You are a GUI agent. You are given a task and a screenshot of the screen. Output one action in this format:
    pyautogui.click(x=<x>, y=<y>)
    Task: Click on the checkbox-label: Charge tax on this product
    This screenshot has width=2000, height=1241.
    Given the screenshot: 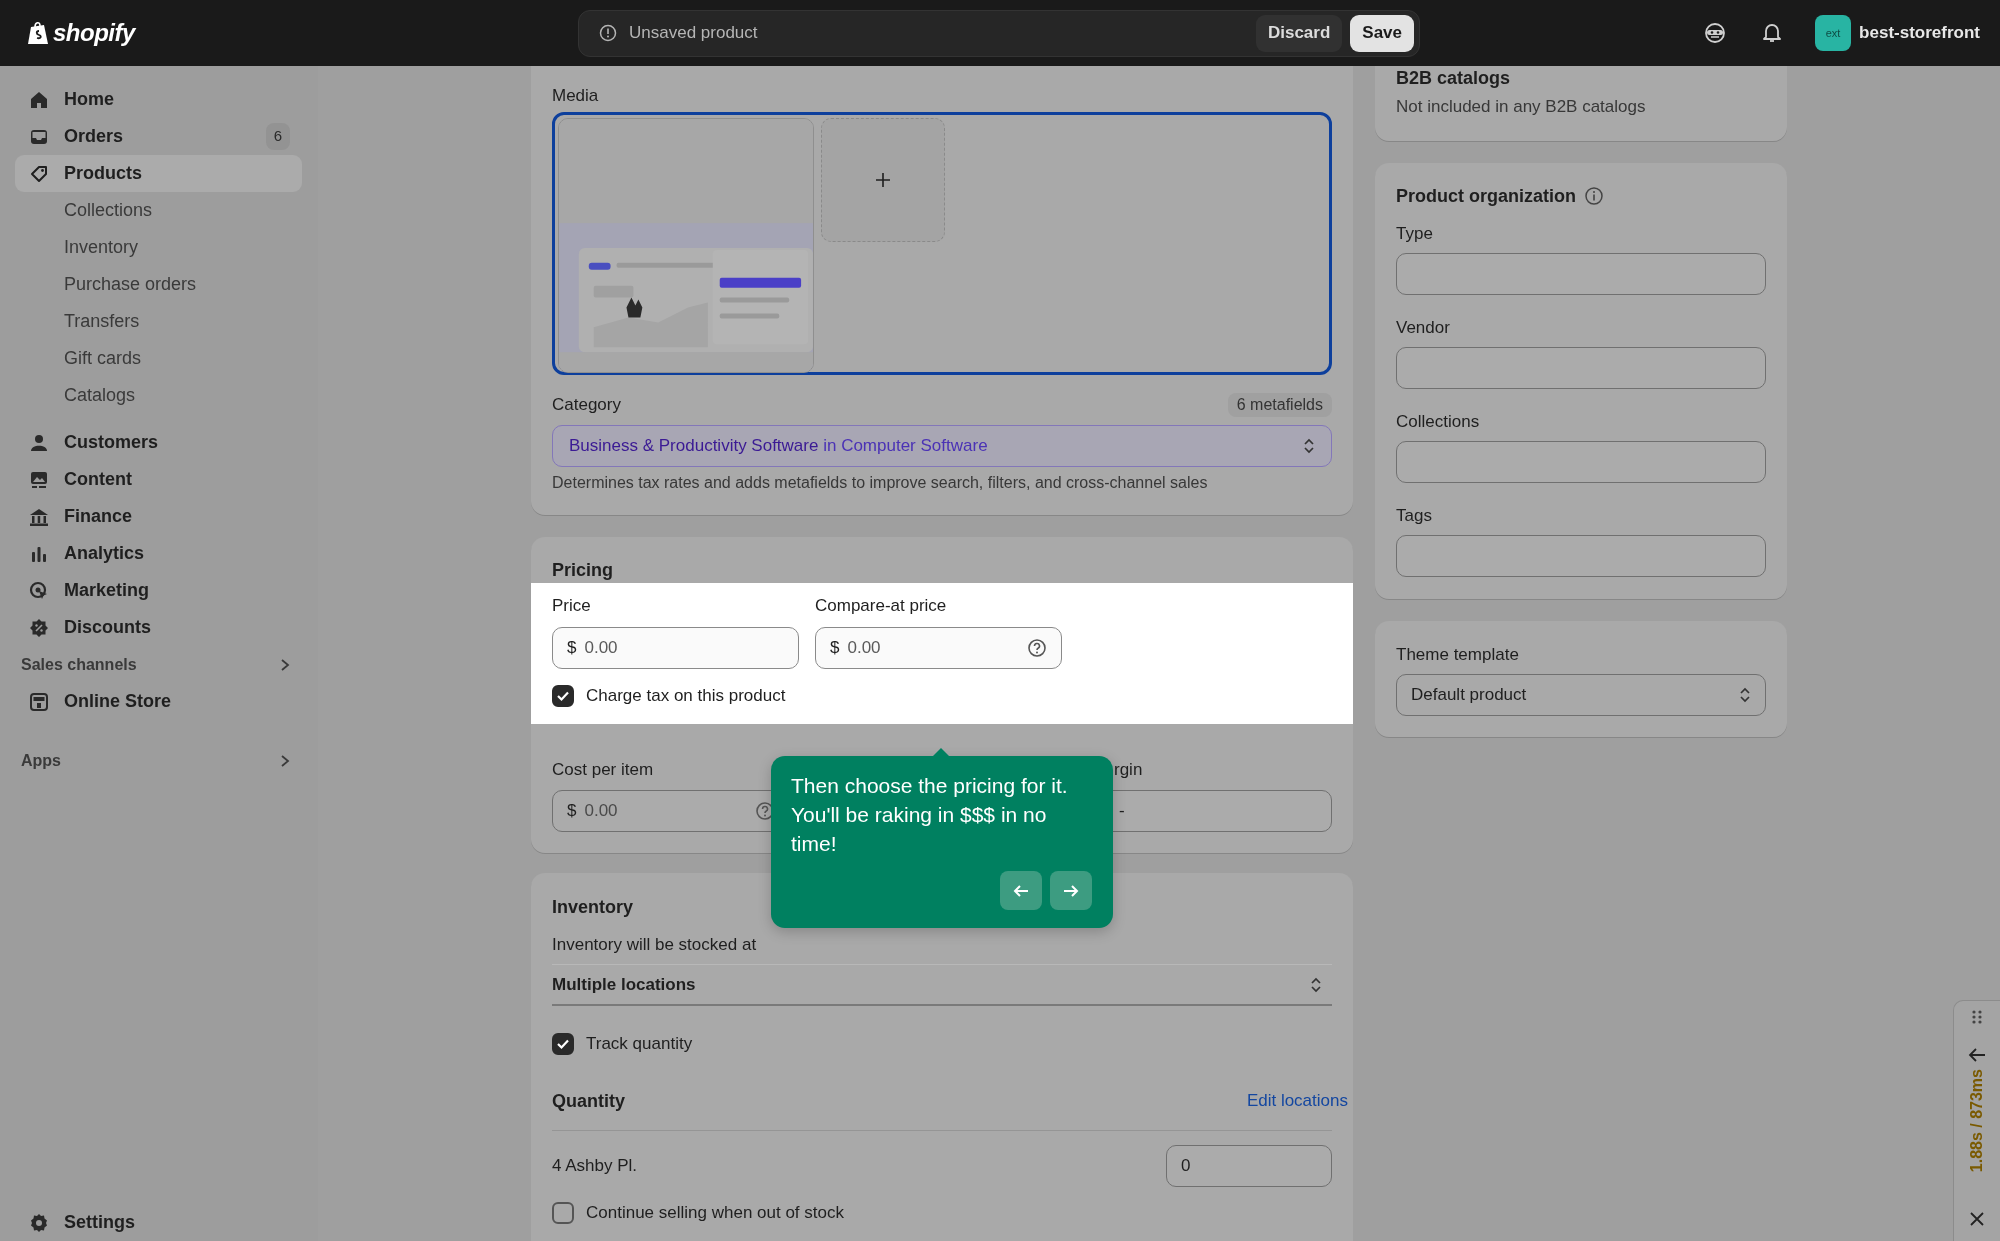 What is the action you would take?
    pyautogui.click(x=686, y=696)
    